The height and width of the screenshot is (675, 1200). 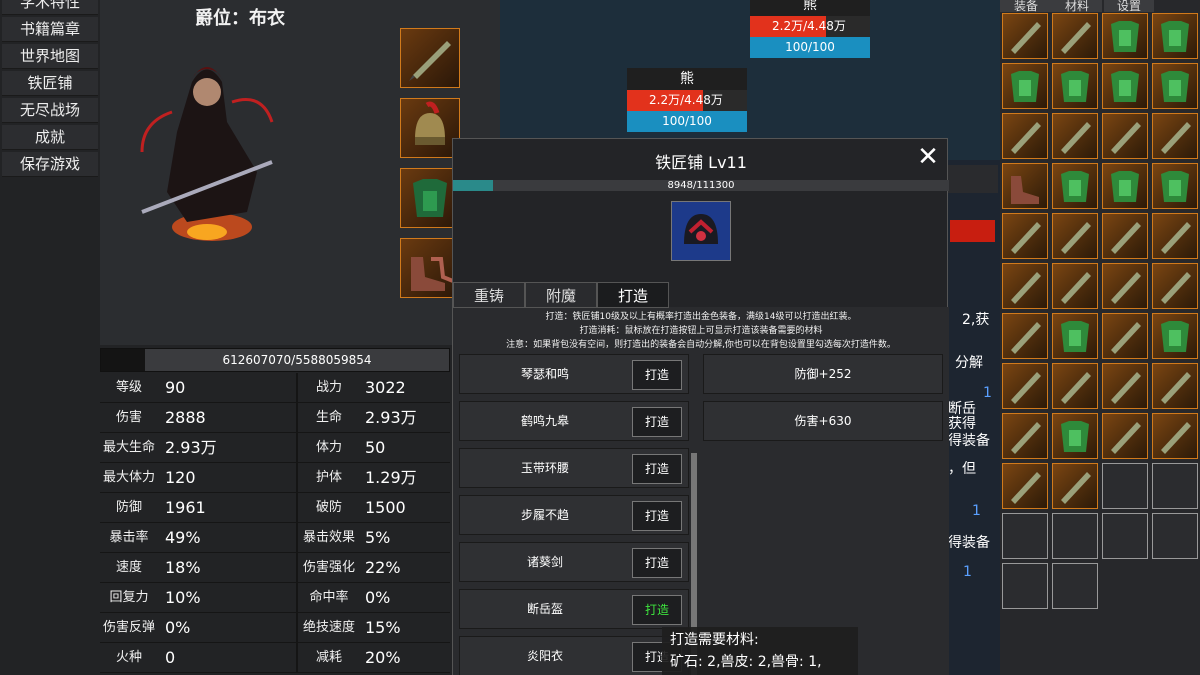 I want to click on stat-label: 暴击效果, so click(x=328, y=537).